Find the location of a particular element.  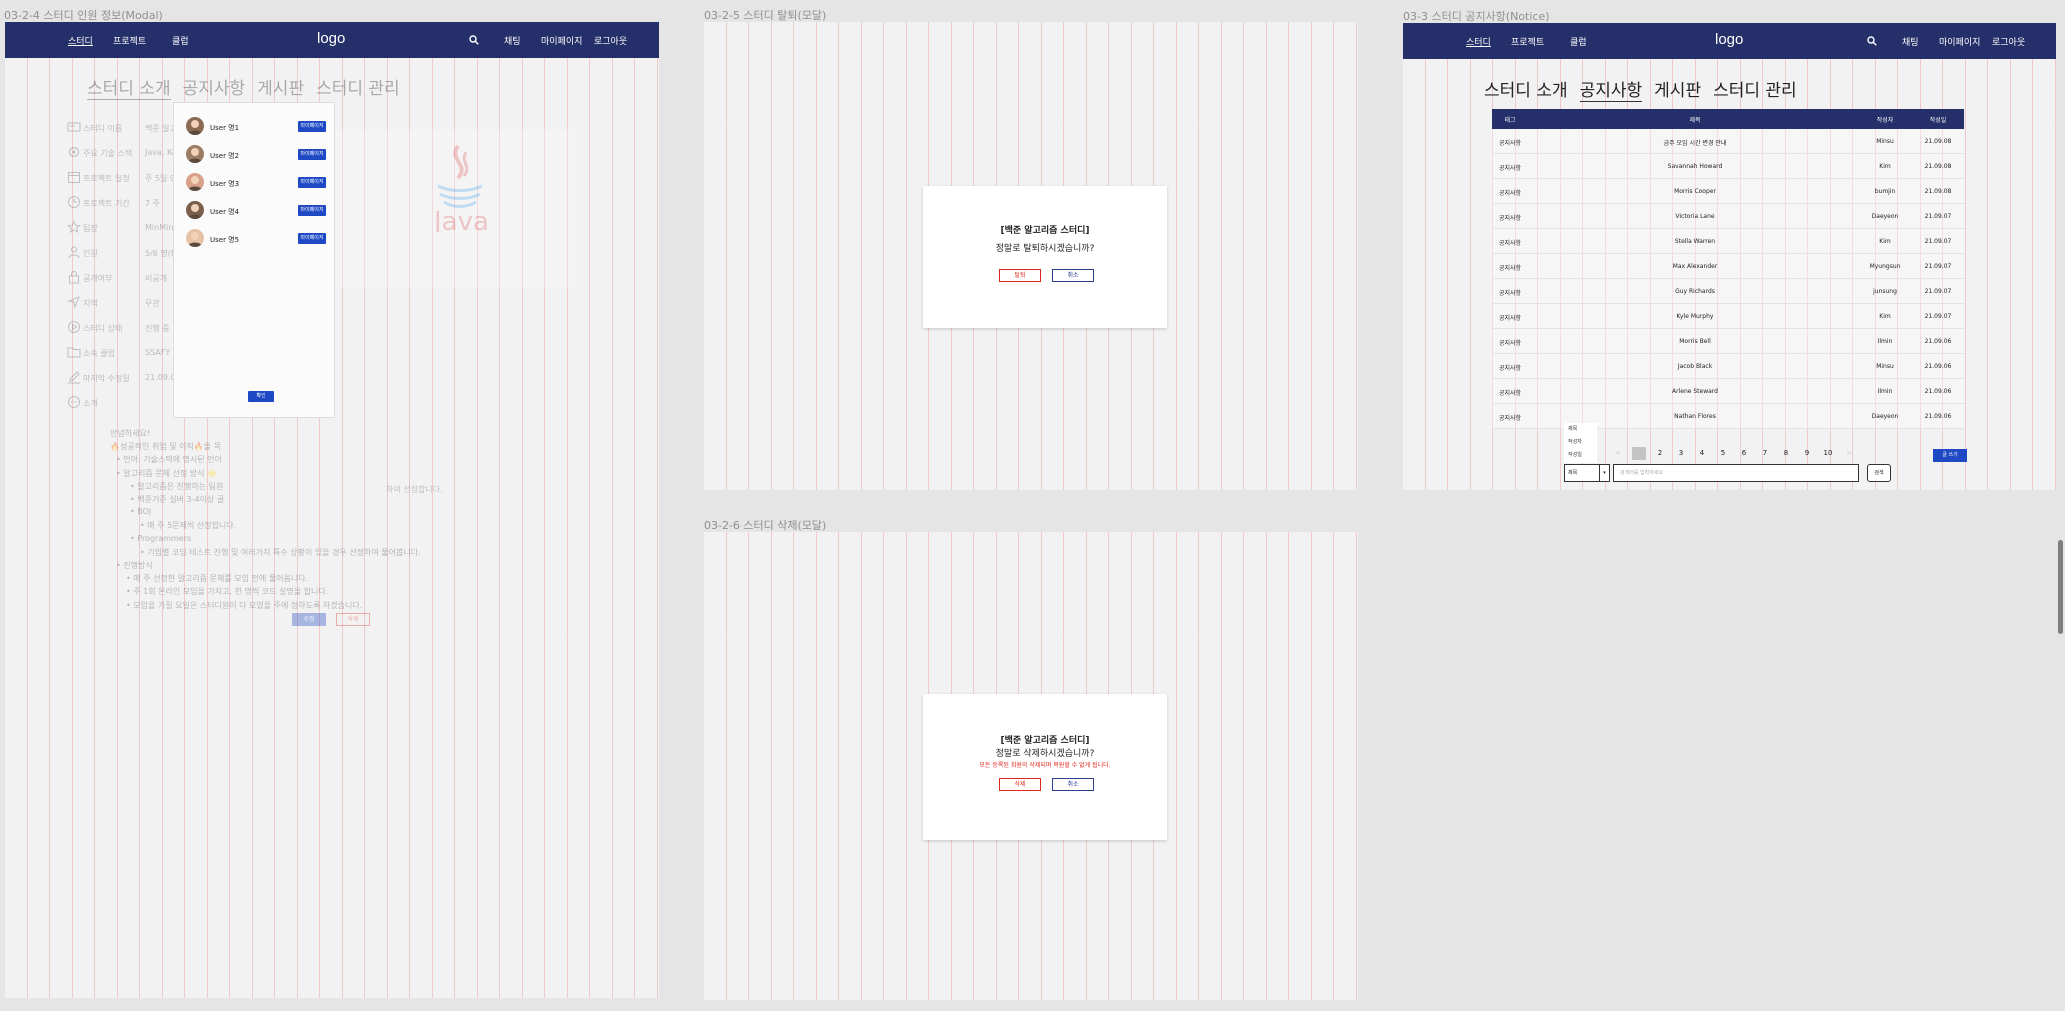

row-title: Morris Cooper is located at coordinates (1695, 191).